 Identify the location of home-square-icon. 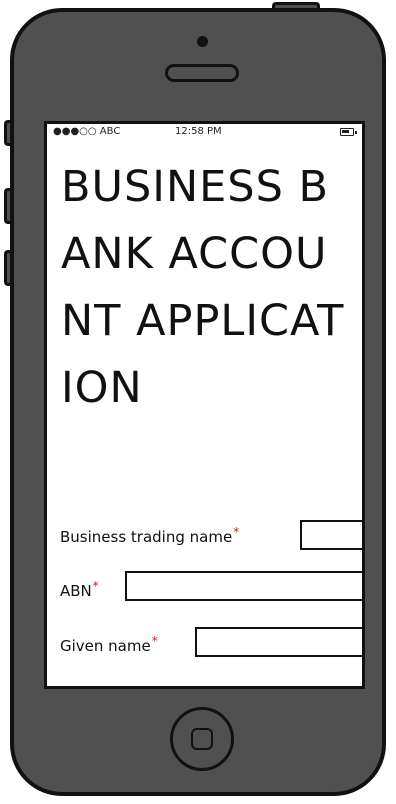
(202, 739).